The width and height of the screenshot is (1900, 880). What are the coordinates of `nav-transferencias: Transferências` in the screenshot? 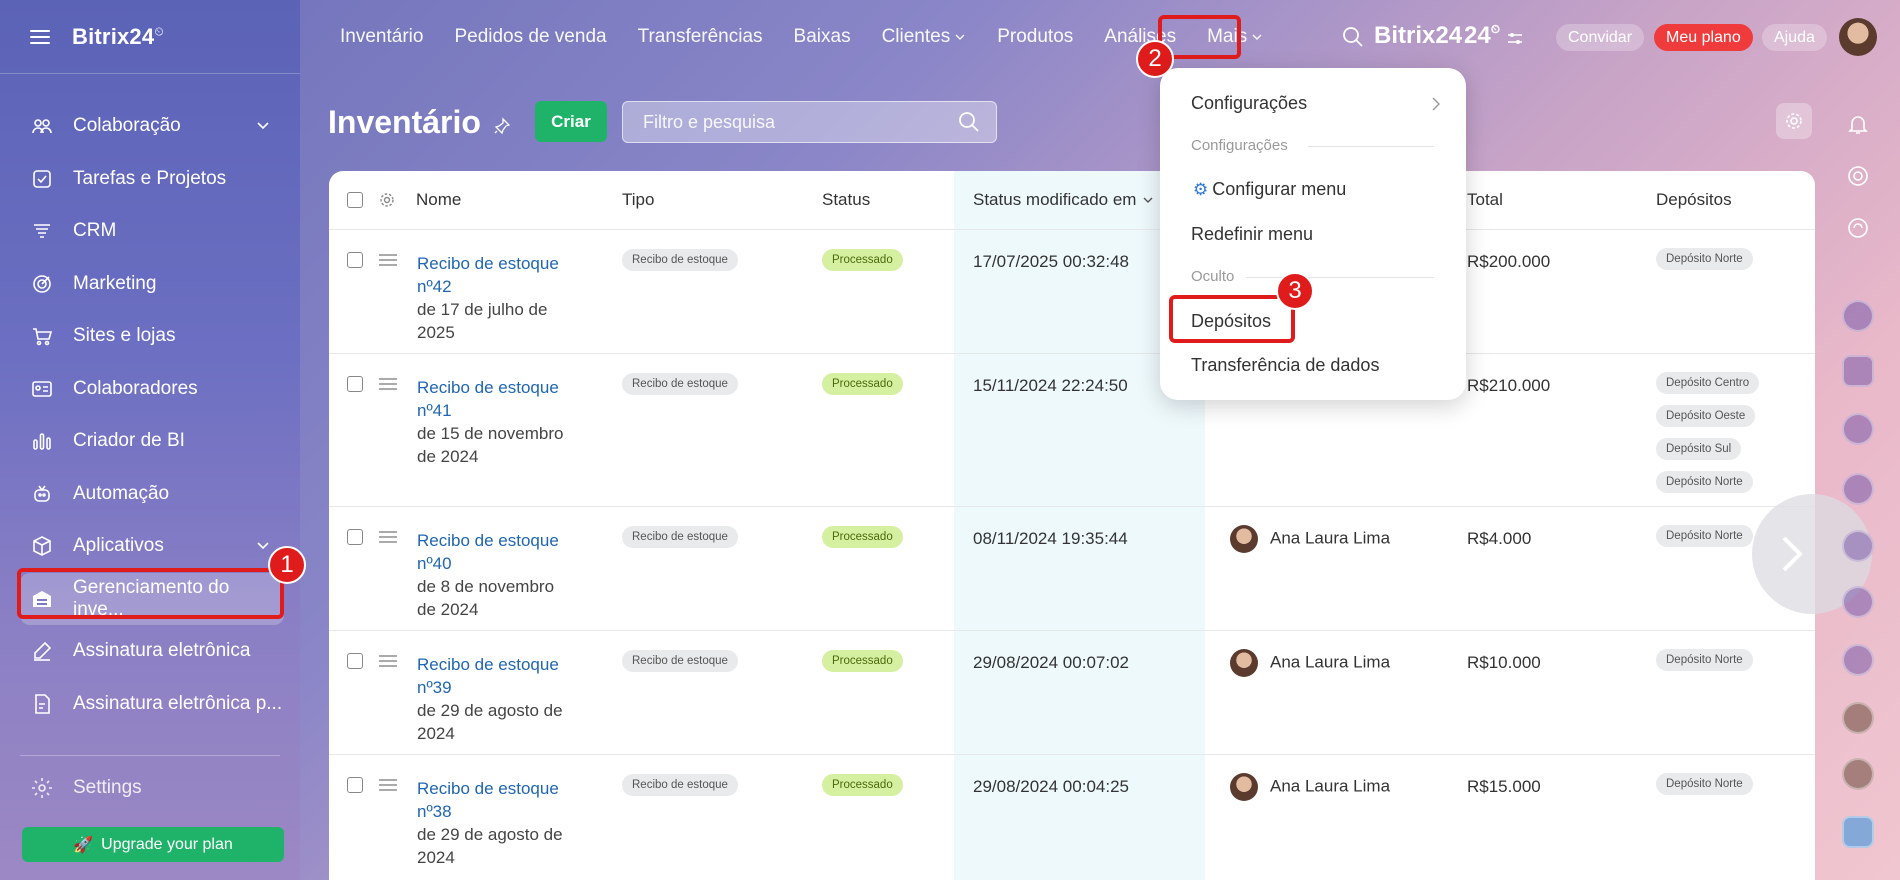 It's located at (700, 37).